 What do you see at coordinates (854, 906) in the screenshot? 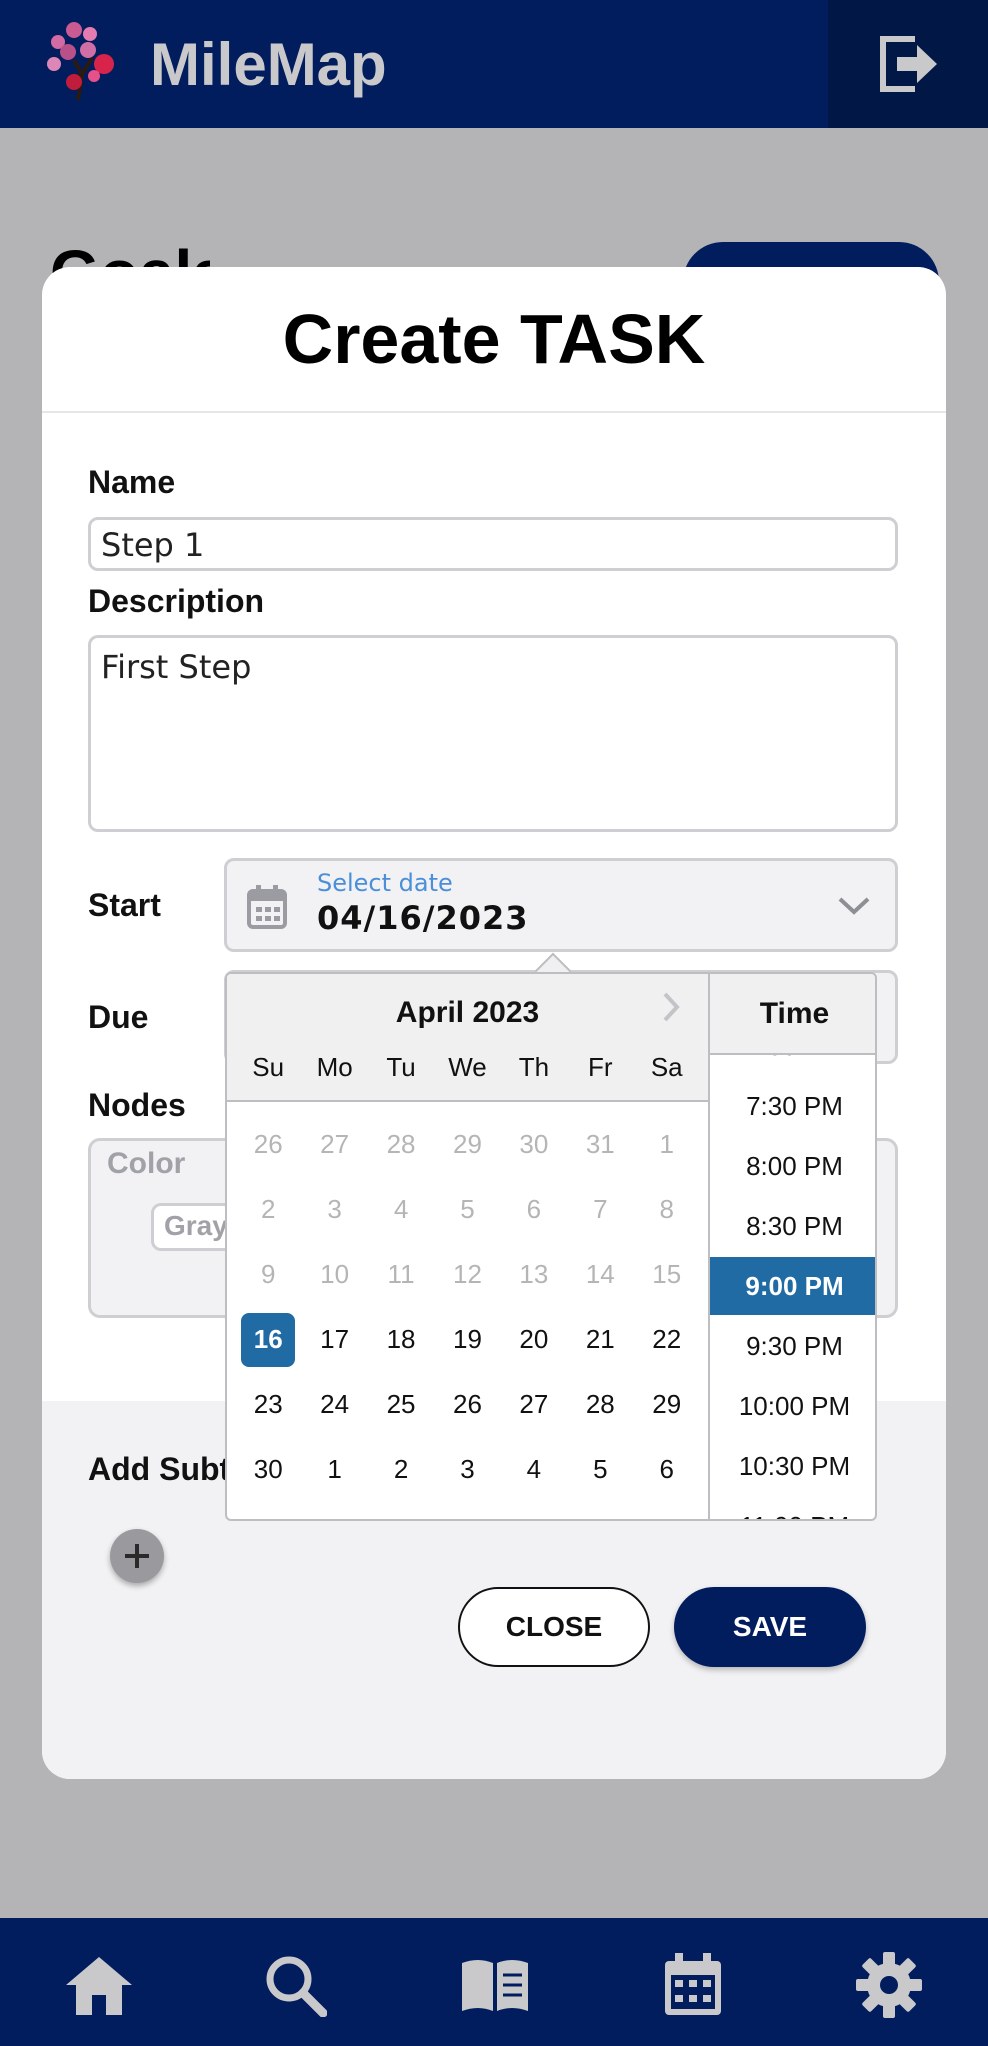
I see `chevron-down-icon` at bounding box center [854, 906].